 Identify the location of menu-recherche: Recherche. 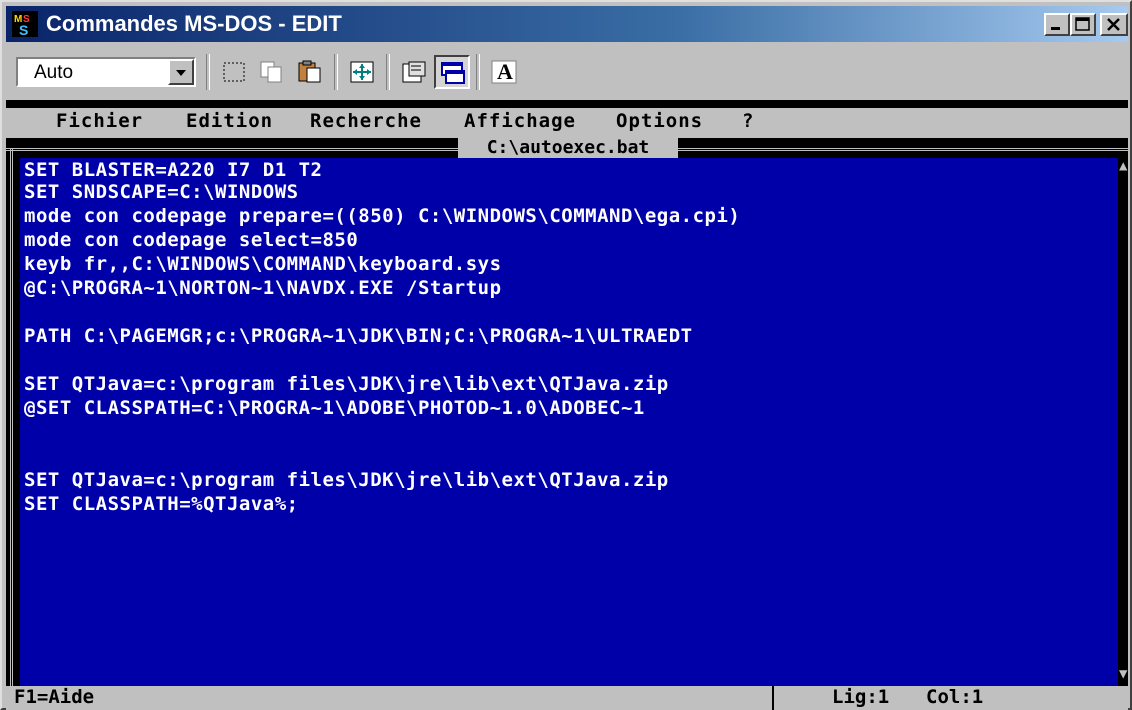
(366, 121).